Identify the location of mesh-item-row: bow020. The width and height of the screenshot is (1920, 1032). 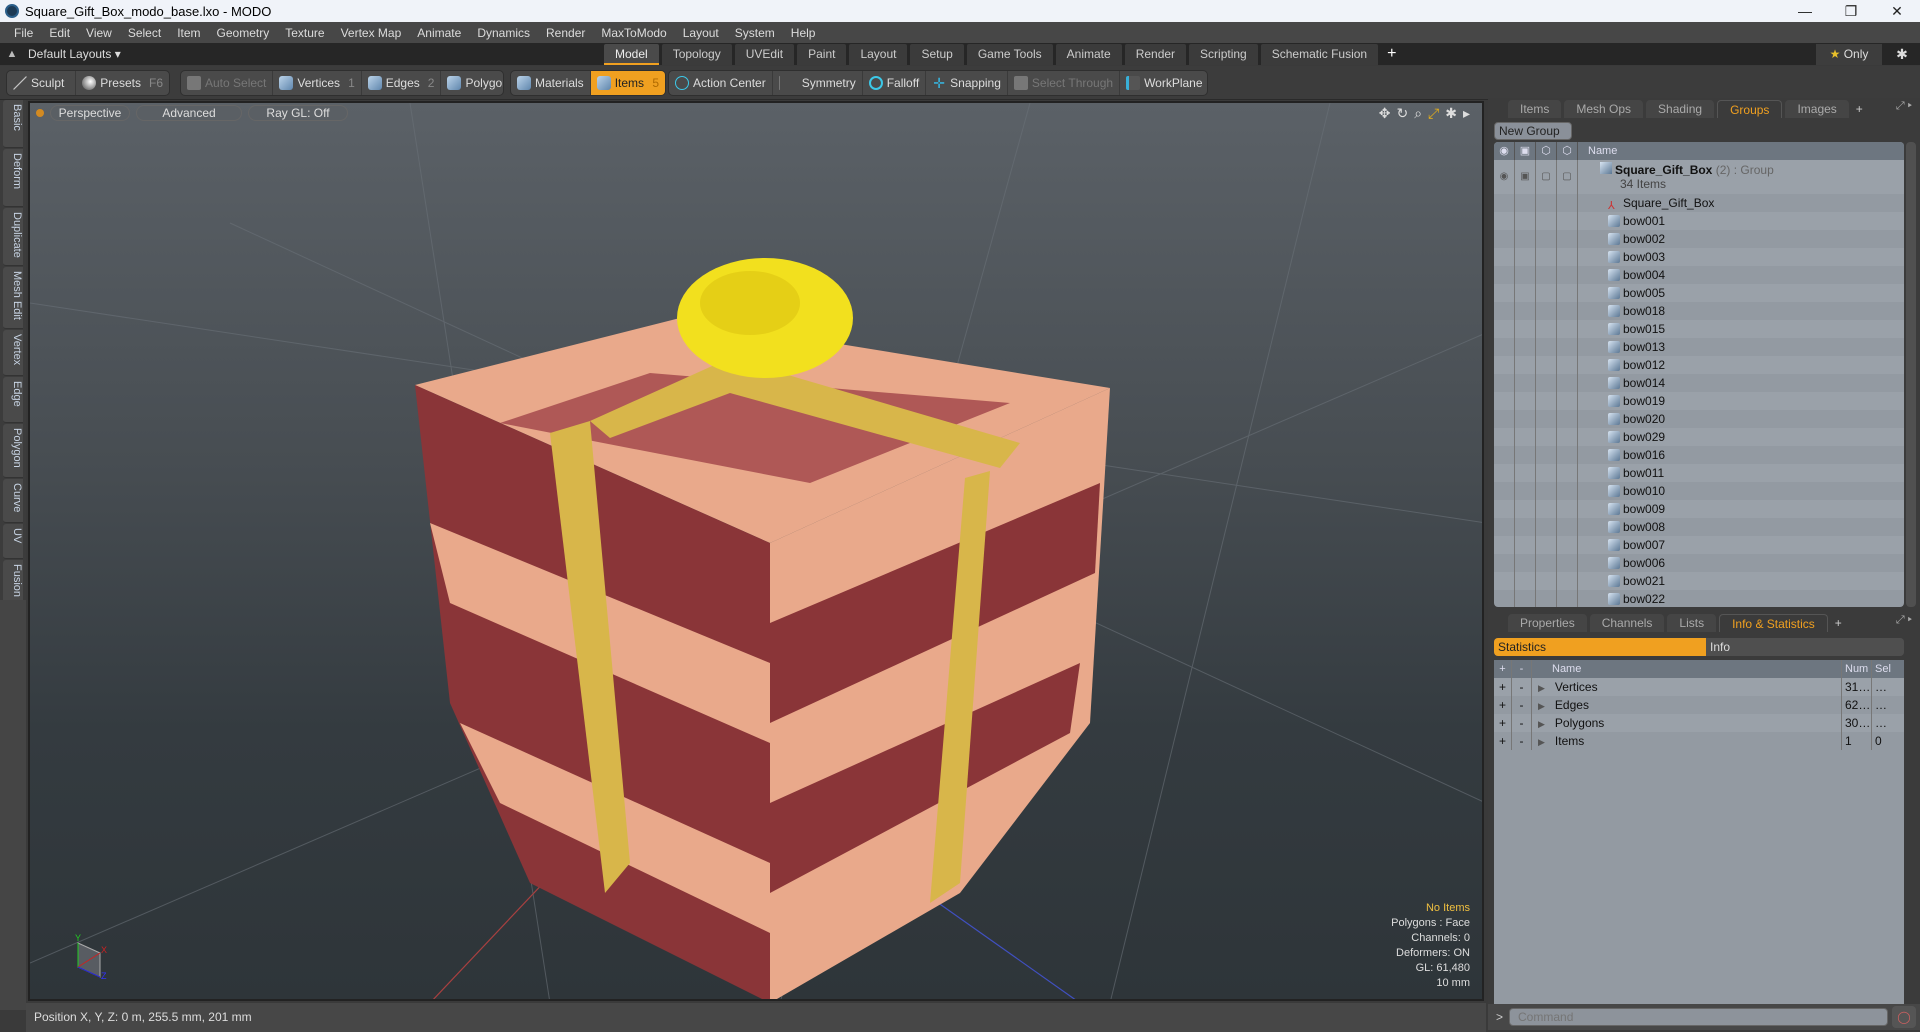
(1699, 419).